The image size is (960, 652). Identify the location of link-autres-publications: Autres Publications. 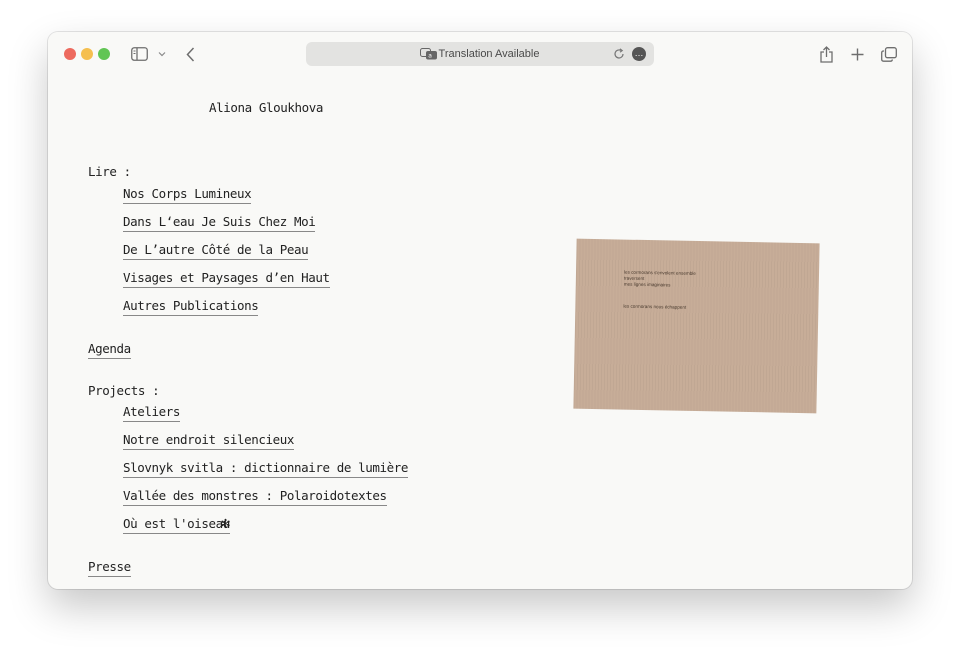
(191, 307).